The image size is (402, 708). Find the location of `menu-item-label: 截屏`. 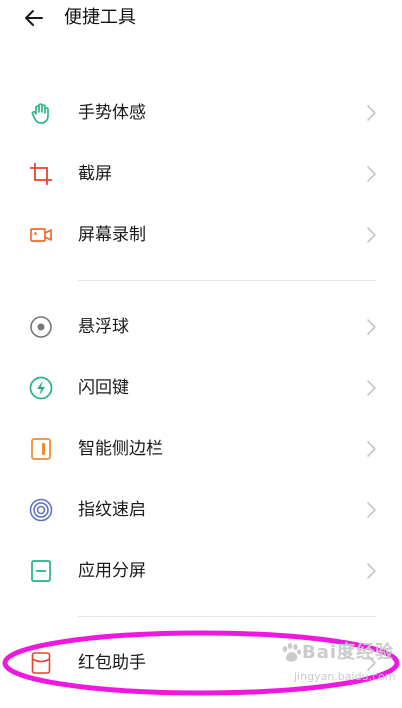

menu-item-label: 截屏 is located at coordinates (95, 174).